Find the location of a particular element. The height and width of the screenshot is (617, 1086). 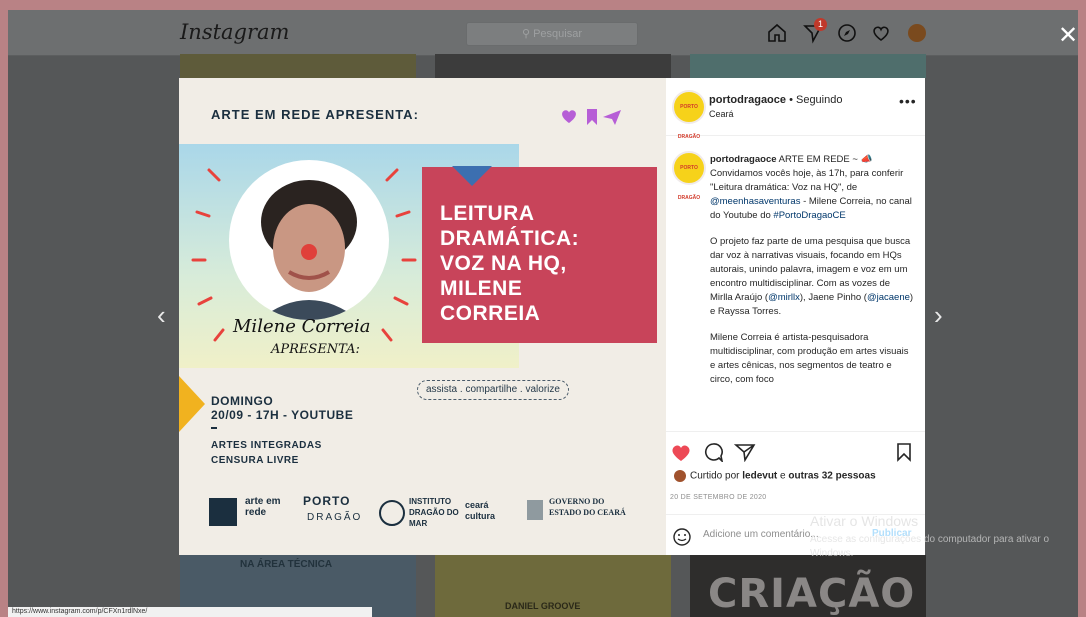

next-post-arrow: › is located at coordinates (938, 315).